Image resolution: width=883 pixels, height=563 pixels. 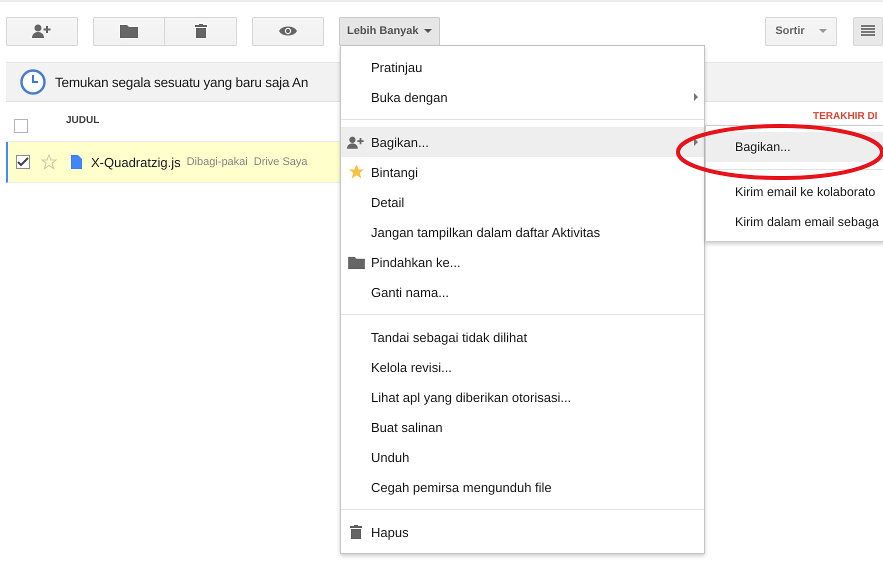 I want to click on menu-item: Kirim email ke kolaborato, so click(x=794, y=192).